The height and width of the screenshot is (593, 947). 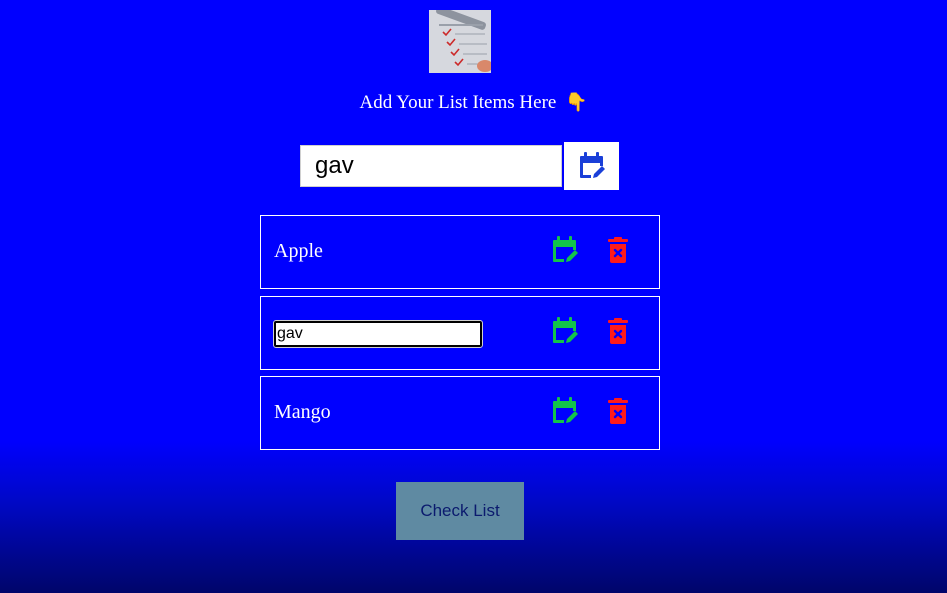 I want to click on add-item-button, so click(x=591, y=166).